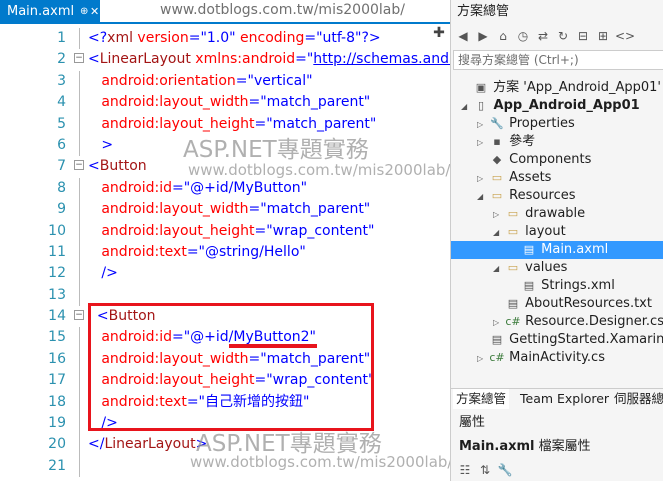 This screenshot has height=481, width=663. I want to click on item-icon: ▣, so click(481, 87).